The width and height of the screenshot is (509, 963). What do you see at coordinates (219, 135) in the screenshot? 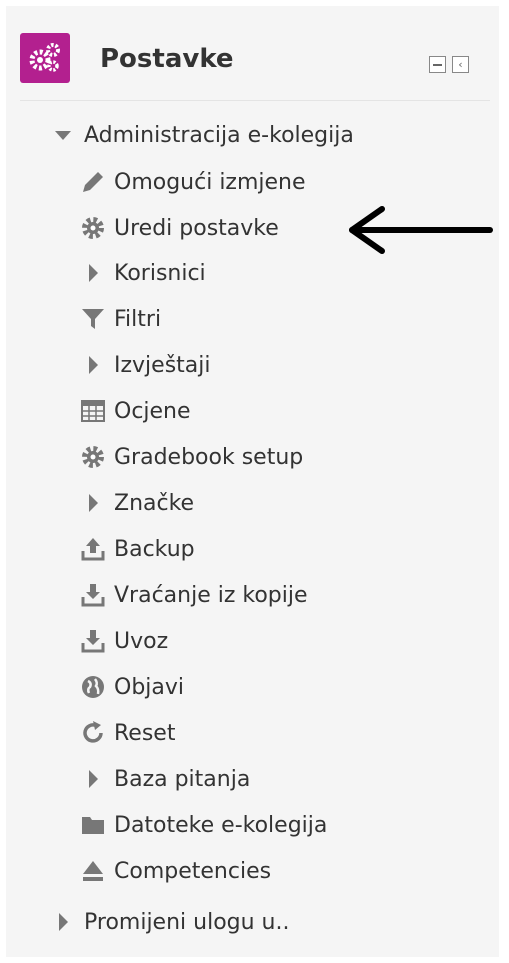
I see `tree-root-label: Administracija e-kolegija` at bounding box center [219, 135].